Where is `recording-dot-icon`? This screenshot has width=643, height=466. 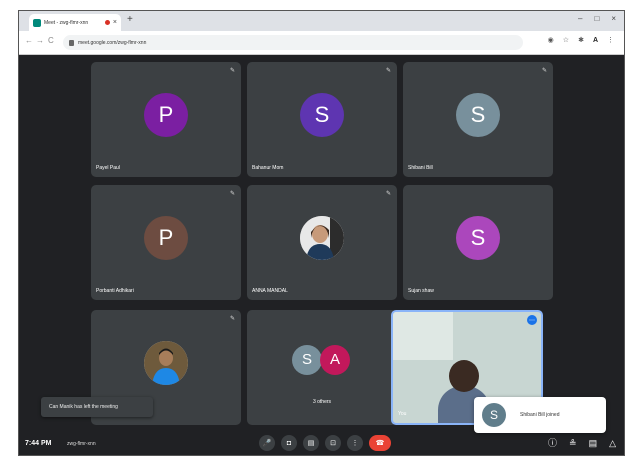 recording-dot-icon is located at coordinates (107, 22).